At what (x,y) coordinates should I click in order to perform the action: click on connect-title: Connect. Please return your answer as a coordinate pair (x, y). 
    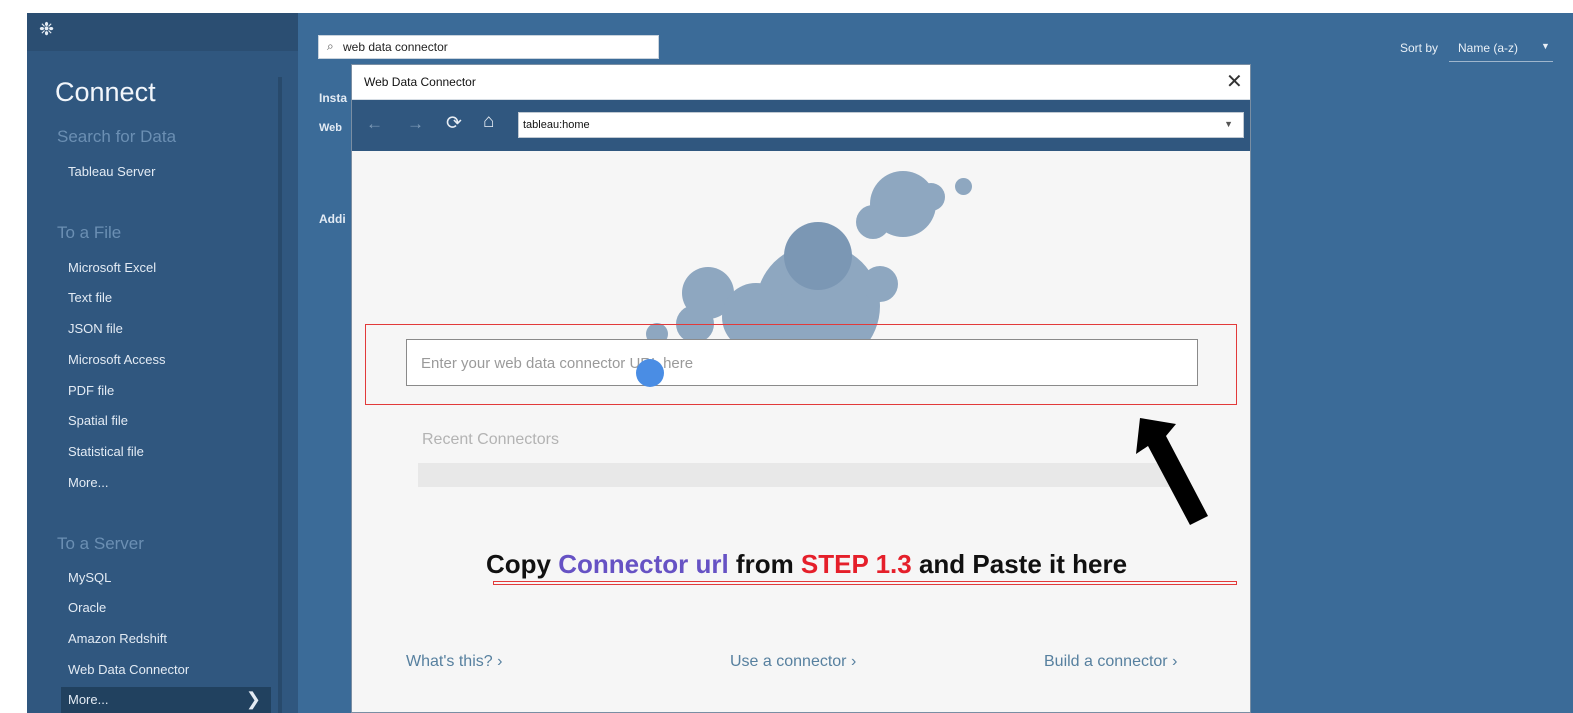
    Looking at the image, I should click on (105, 92).